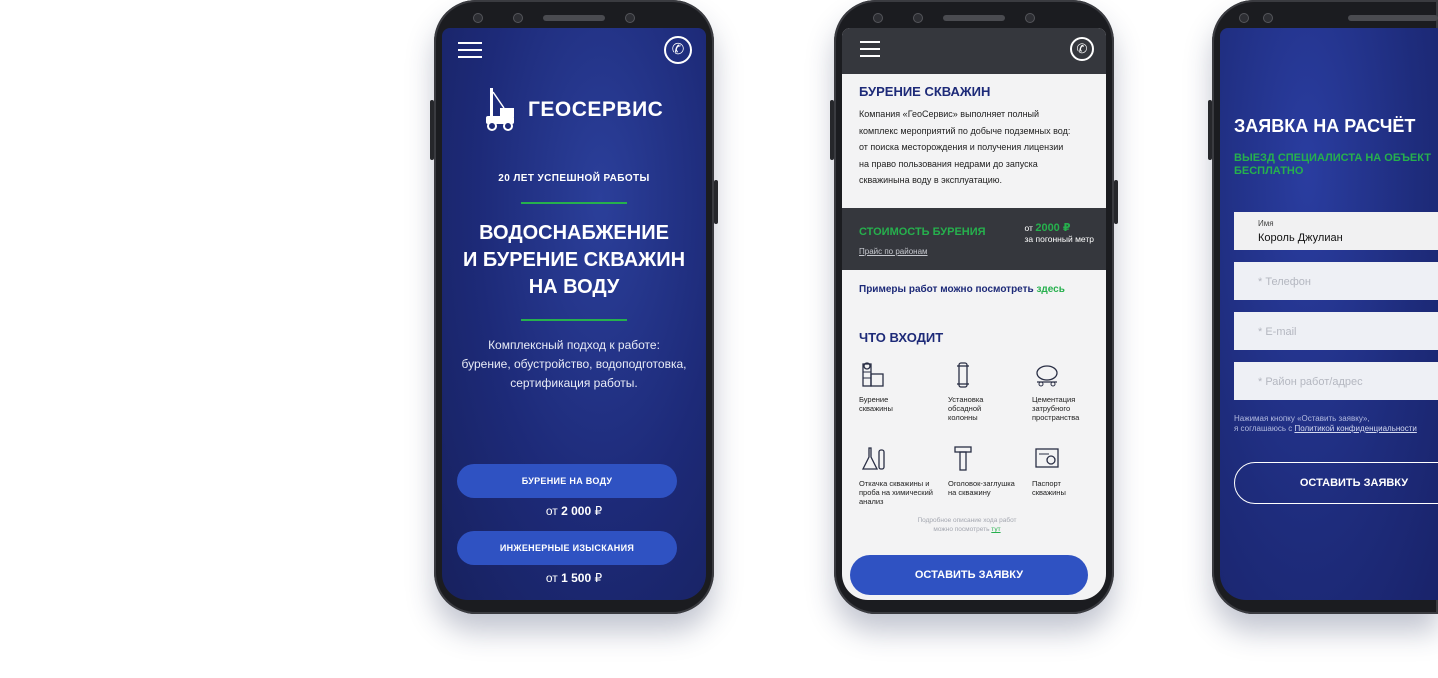  I want to click on subtitle-line: БЕСПЛАТНО, so click(1269, 171).